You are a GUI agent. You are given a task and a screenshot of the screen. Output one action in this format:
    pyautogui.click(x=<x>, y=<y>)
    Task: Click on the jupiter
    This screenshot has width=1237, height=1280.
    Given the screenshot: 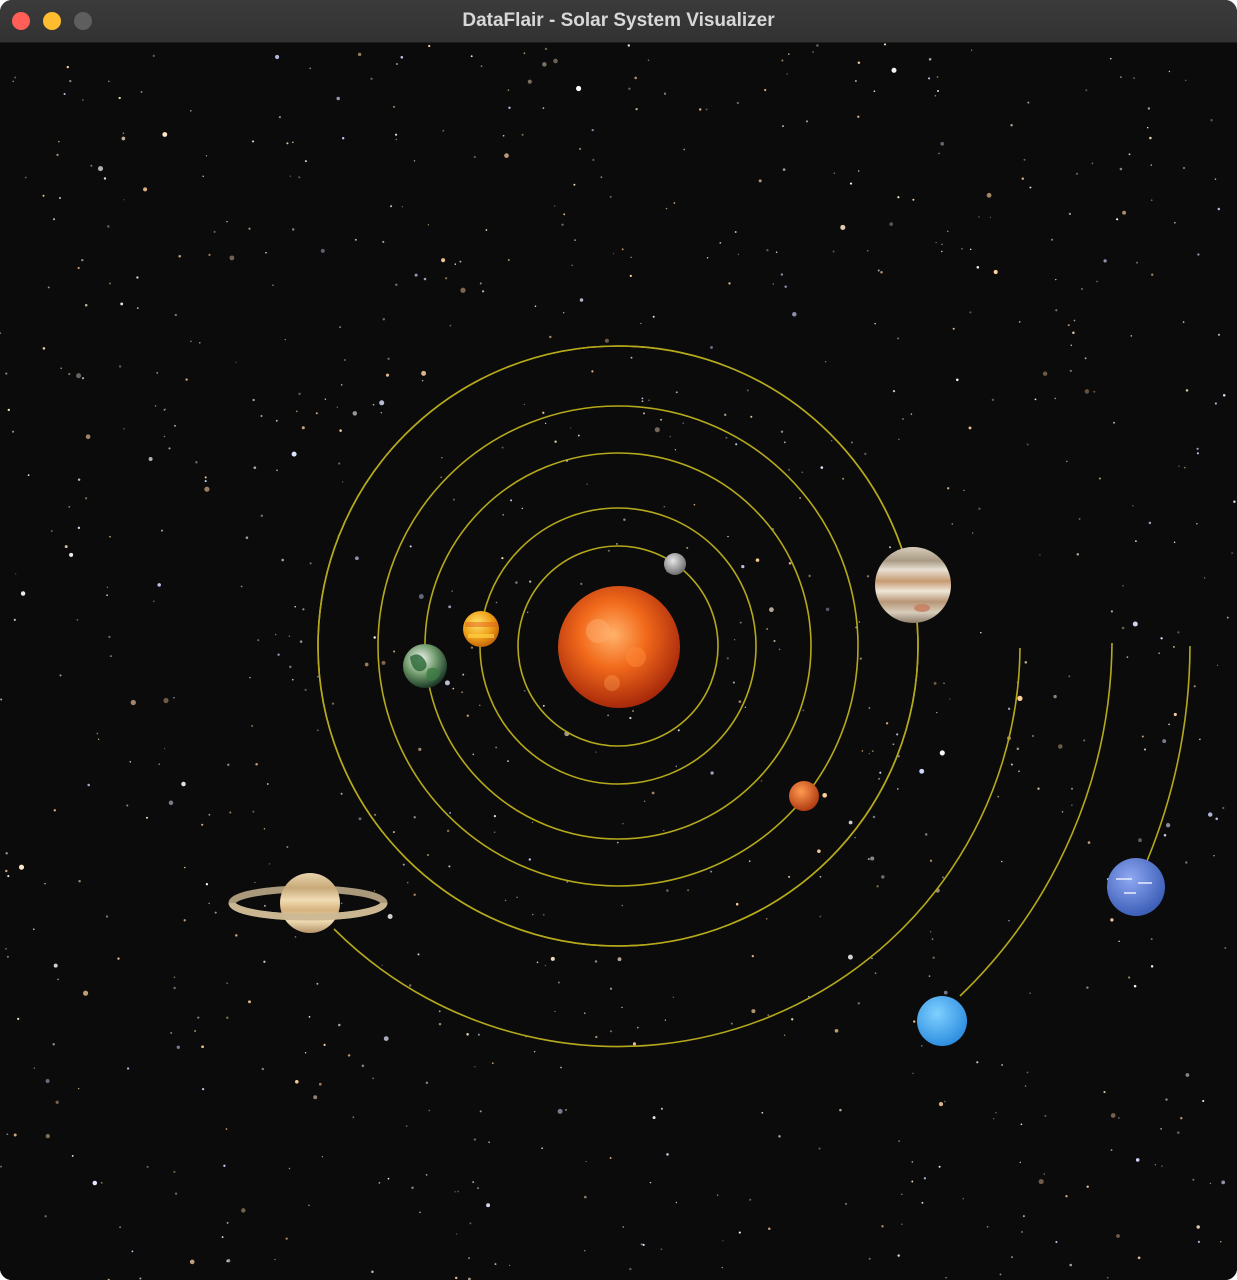 What is the action you would take?
    pyautogui.click(x=913, y=585)
    